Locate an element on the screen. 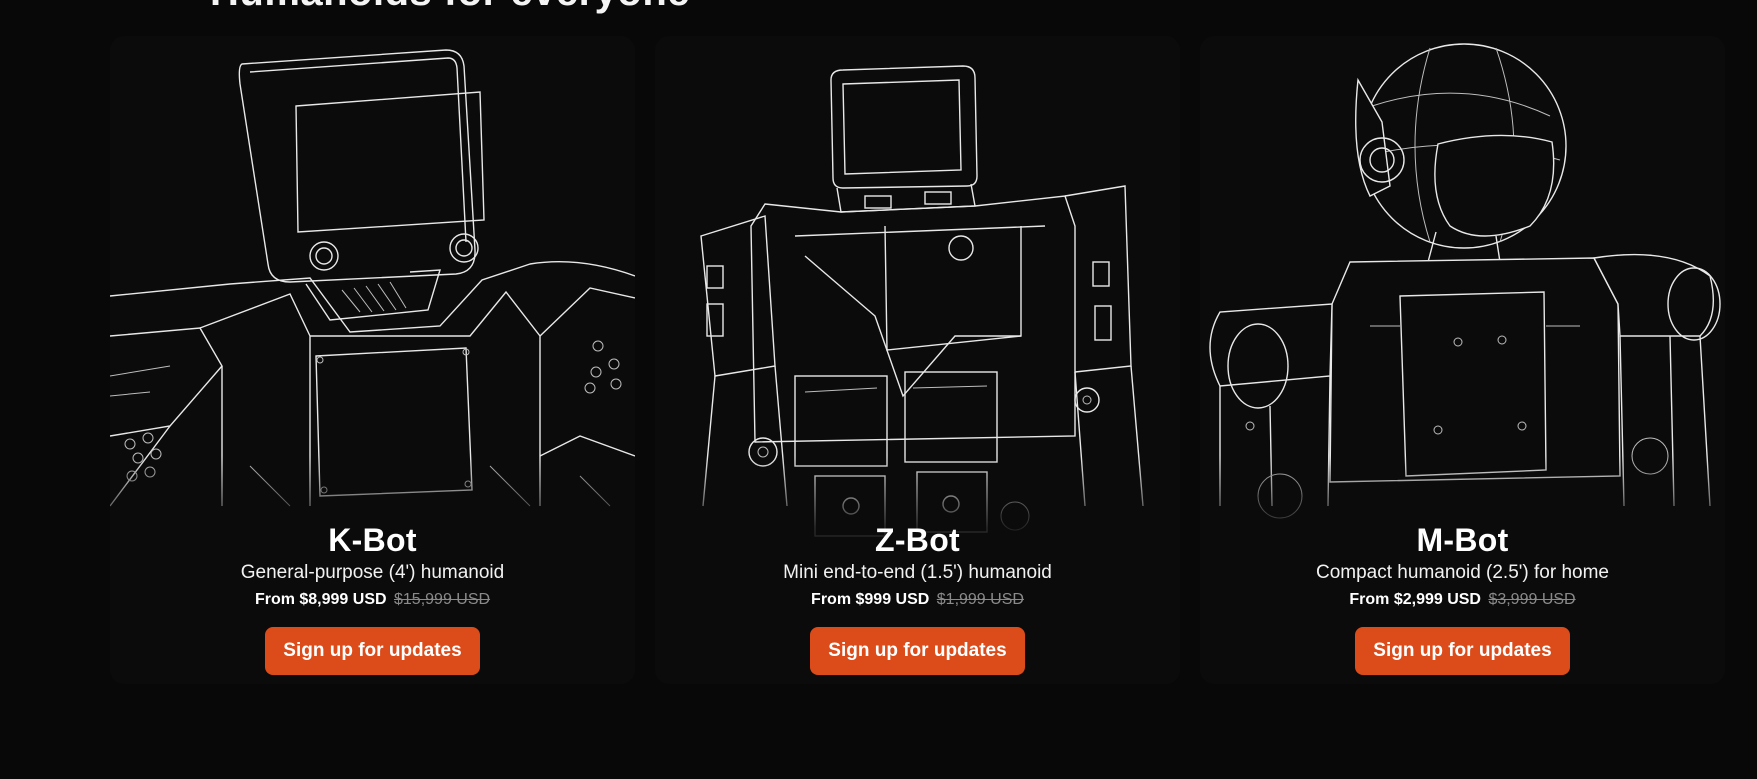 This screenshot has height=779, width=1757. price-current: From $8,999 USD is located at coordinates (320, 599).